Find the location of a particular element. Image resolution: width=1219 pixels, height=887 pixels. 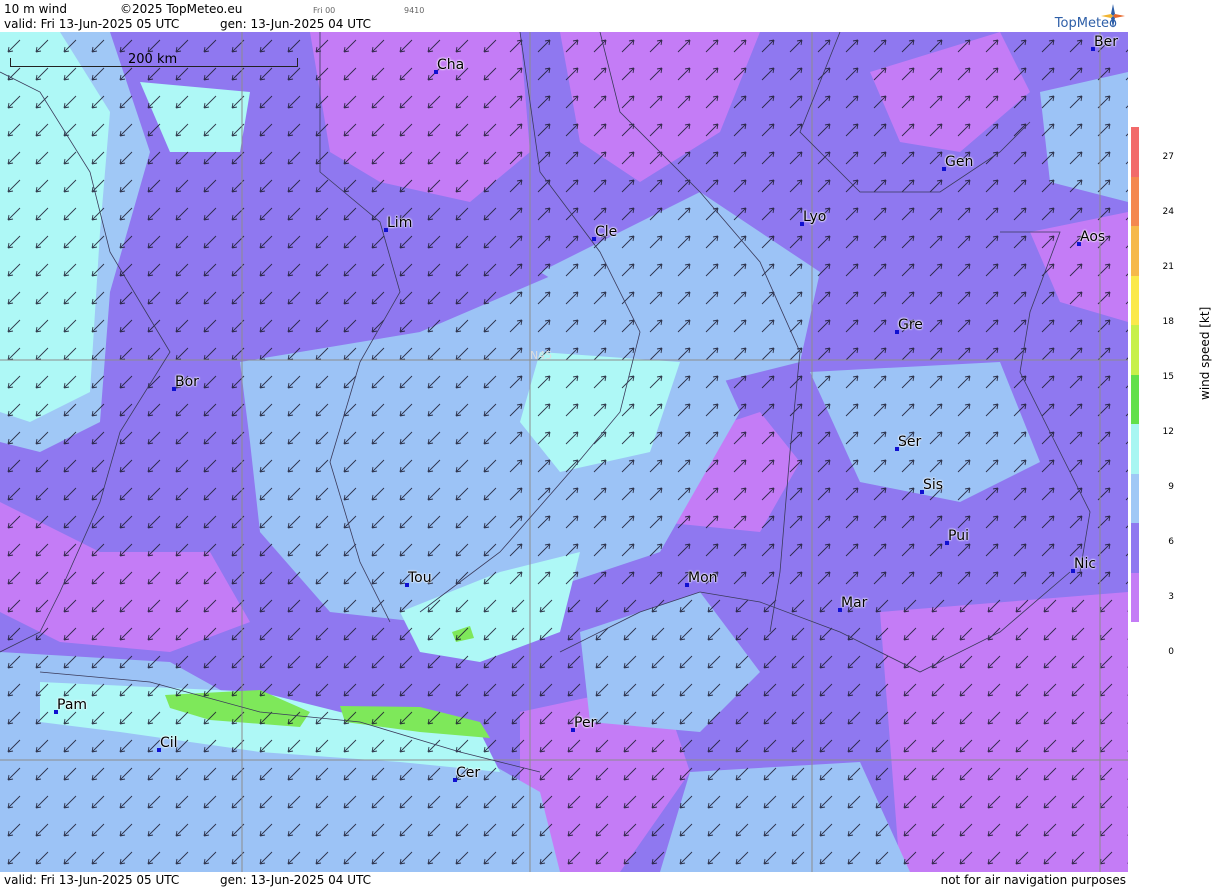

copyright: ©2025 TopMeteo.eu is located at coordinates (181, 9).